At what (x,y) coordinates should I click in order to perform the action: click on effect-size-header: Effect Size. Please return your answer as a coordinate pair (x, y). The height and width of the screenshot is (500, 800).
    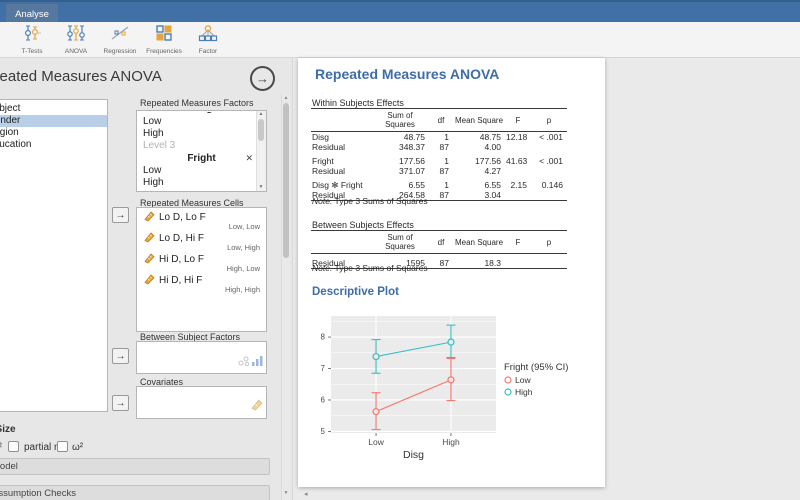
    Looking at the image, I should click on (8, 429).